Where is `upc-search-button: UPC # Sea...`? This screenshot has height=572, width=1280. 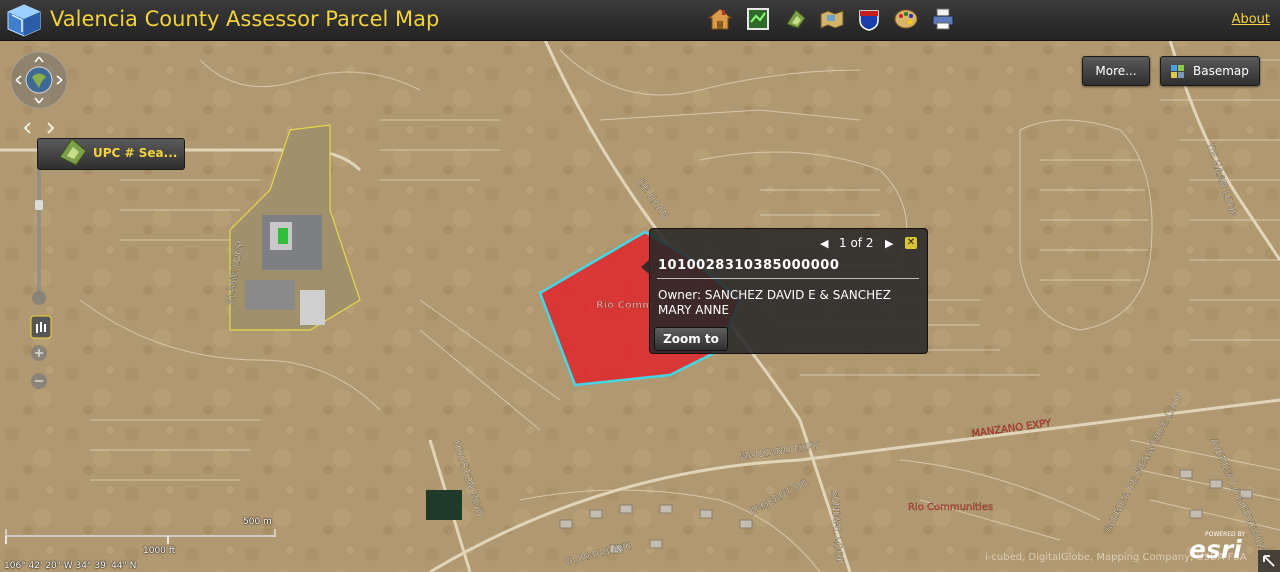
upc-search-button: UPC # Sea... is located at coordinates (111, 154).